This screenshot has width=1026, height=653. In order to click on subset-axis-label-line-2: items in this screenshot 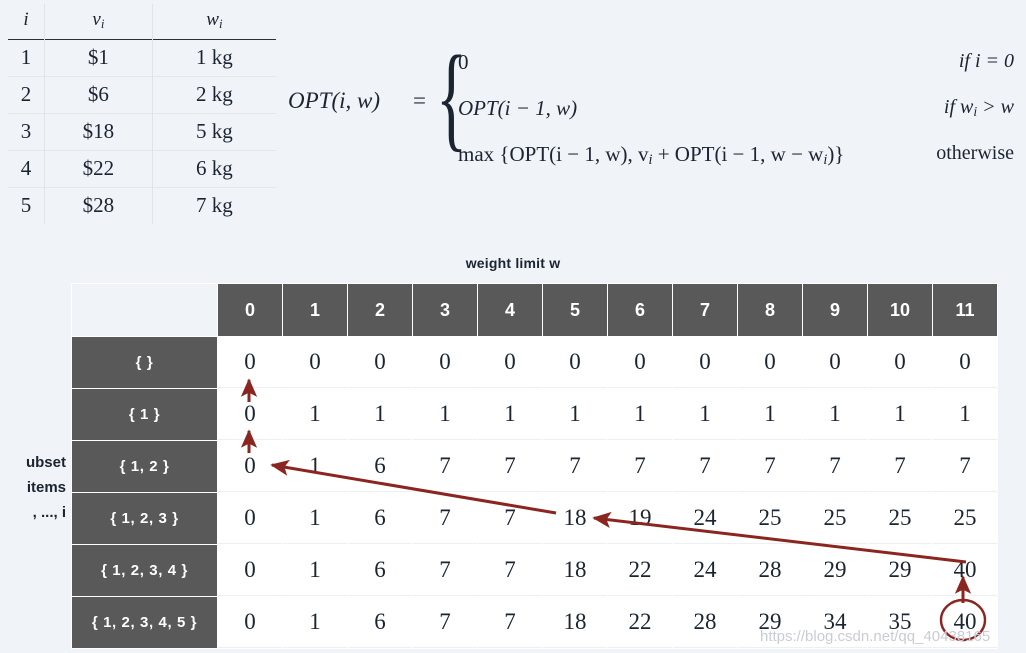, I will do `click(46, 487)`.